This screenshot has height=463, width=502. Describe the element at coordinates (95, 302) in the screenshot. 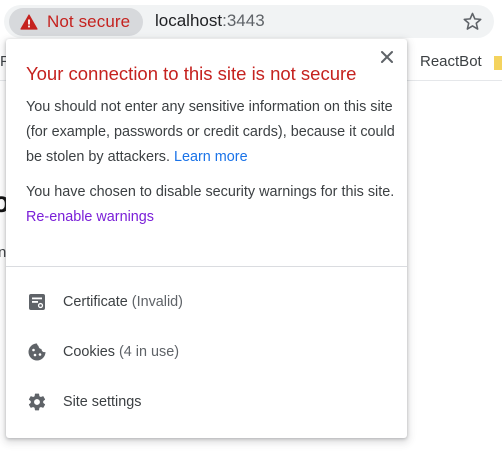

I see `certificate-label: Certificate` at that location.